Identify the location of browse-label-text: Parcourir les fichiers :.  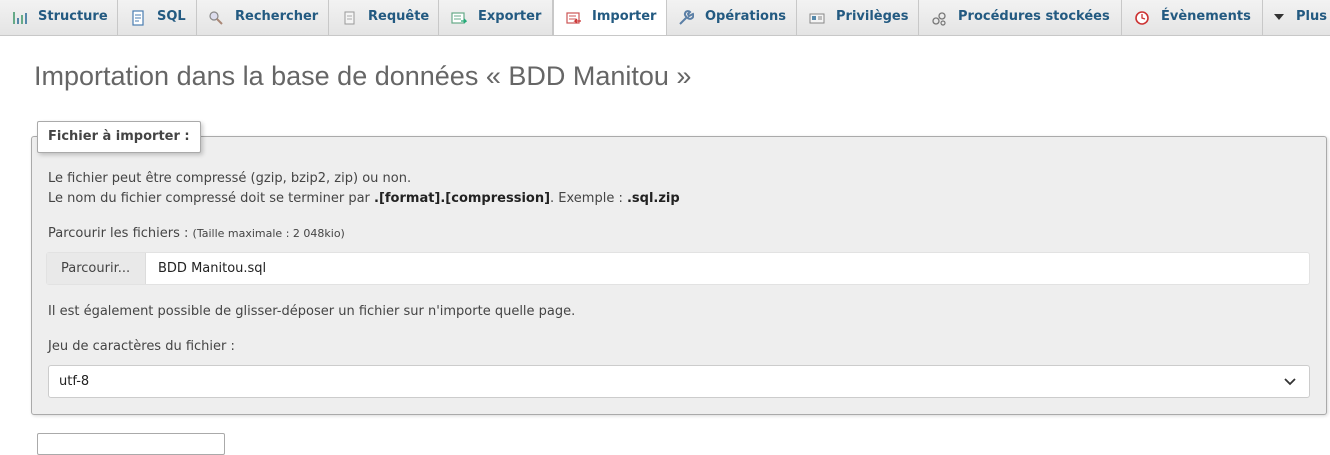
(120, 233).